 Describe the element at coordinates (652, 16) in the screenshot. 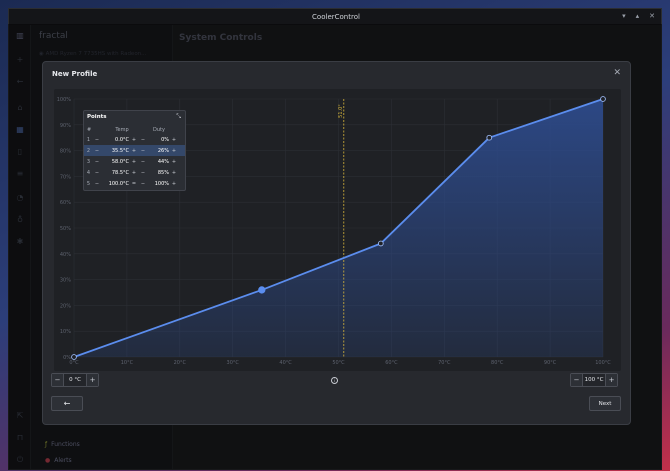

I see `close-window-icon: ✕` at that location.